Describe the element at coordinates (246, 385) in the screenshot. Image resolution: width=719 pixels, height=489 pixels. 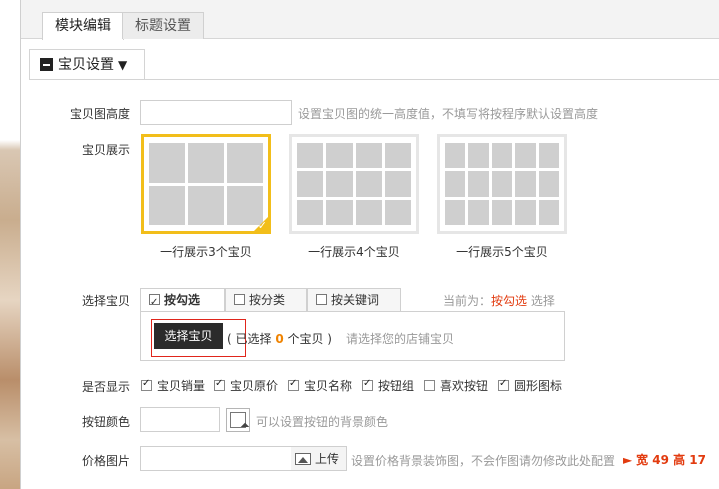
I see `option-original-price: 宝贝原价` at that location.